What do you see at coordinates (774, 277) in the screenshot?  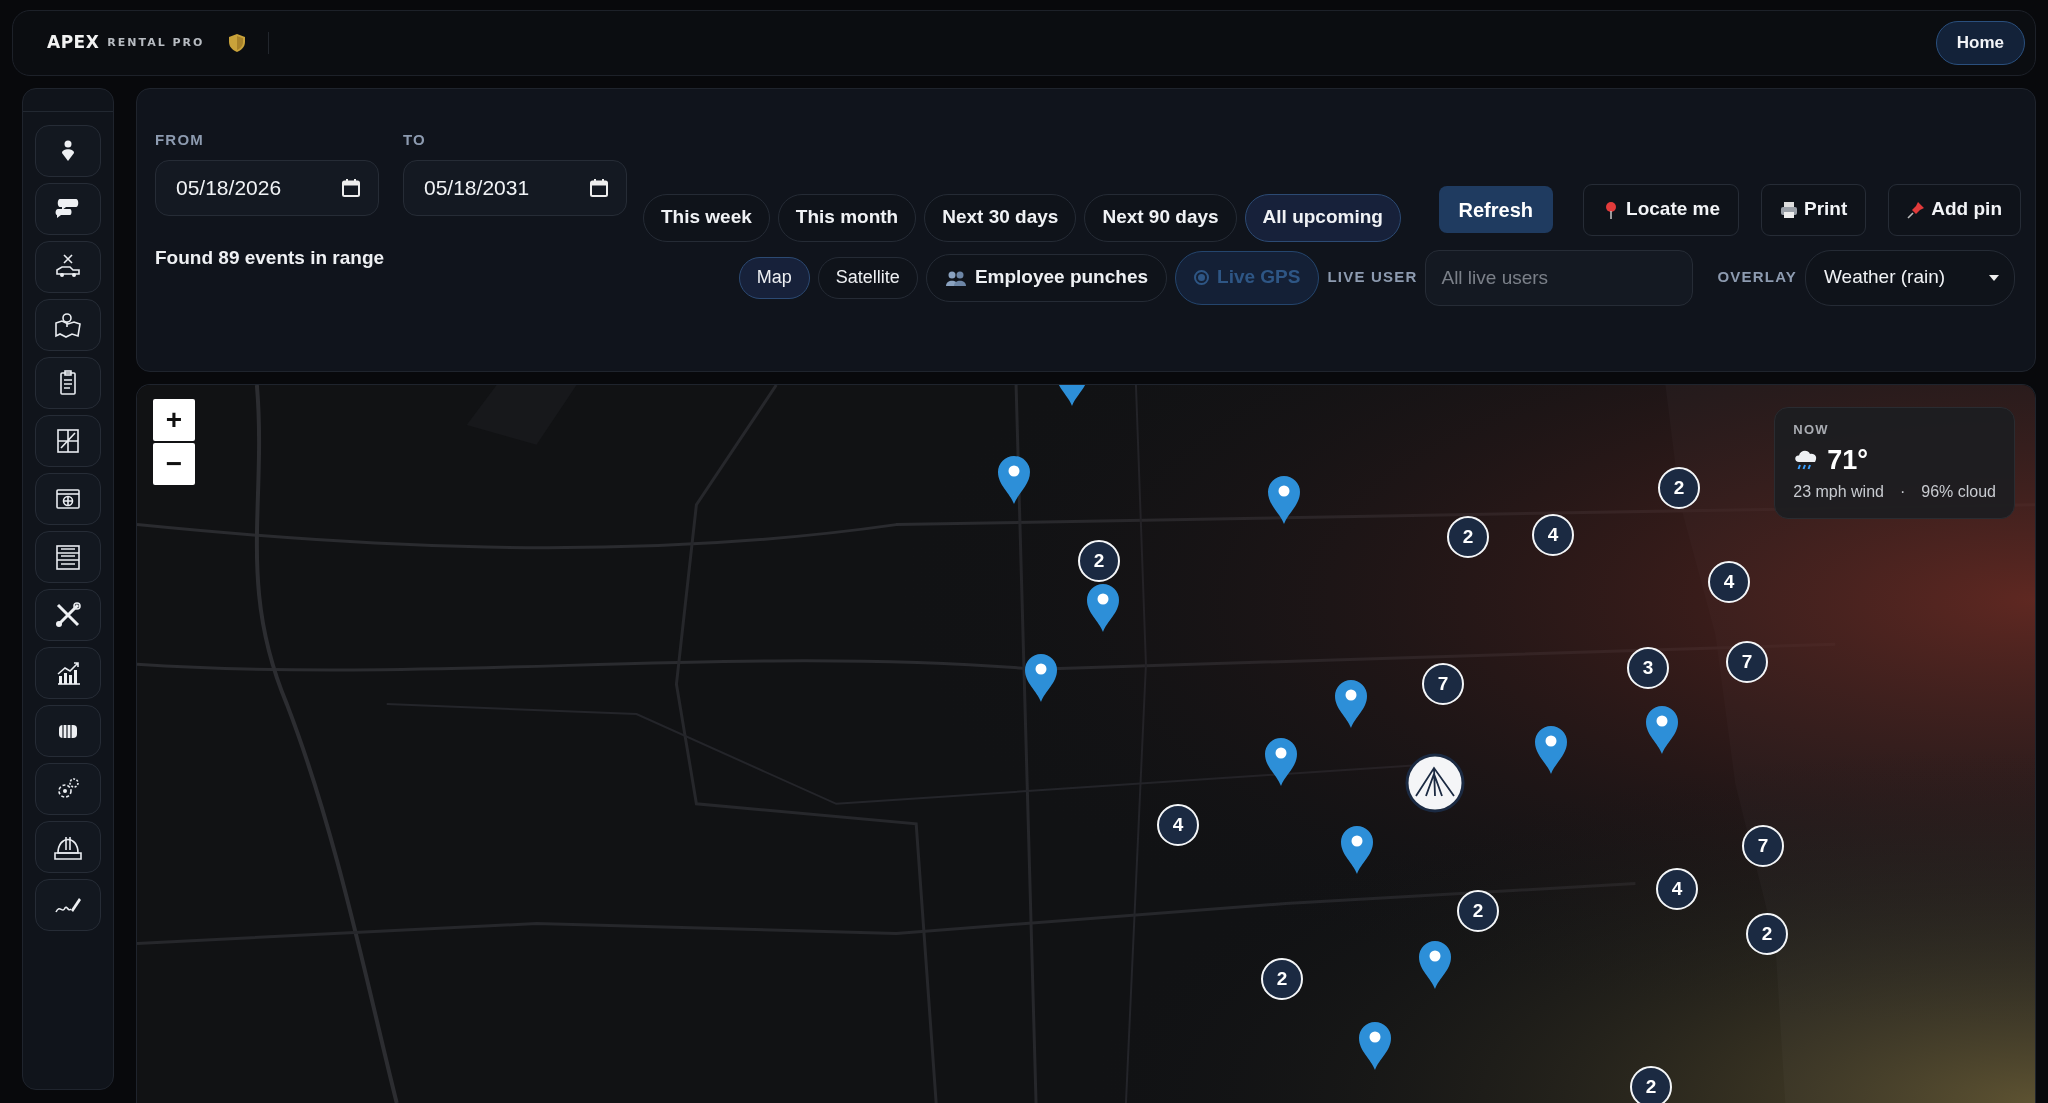 I see `layer-tab: Map` at bounding box center [774, 277].